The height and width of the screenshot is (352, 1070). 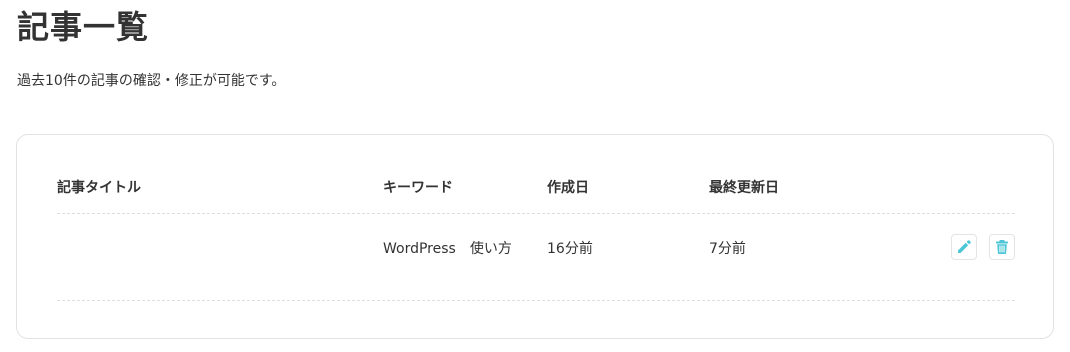 I want to click on header-keyword: キーワード, so click(x=418, y=188).